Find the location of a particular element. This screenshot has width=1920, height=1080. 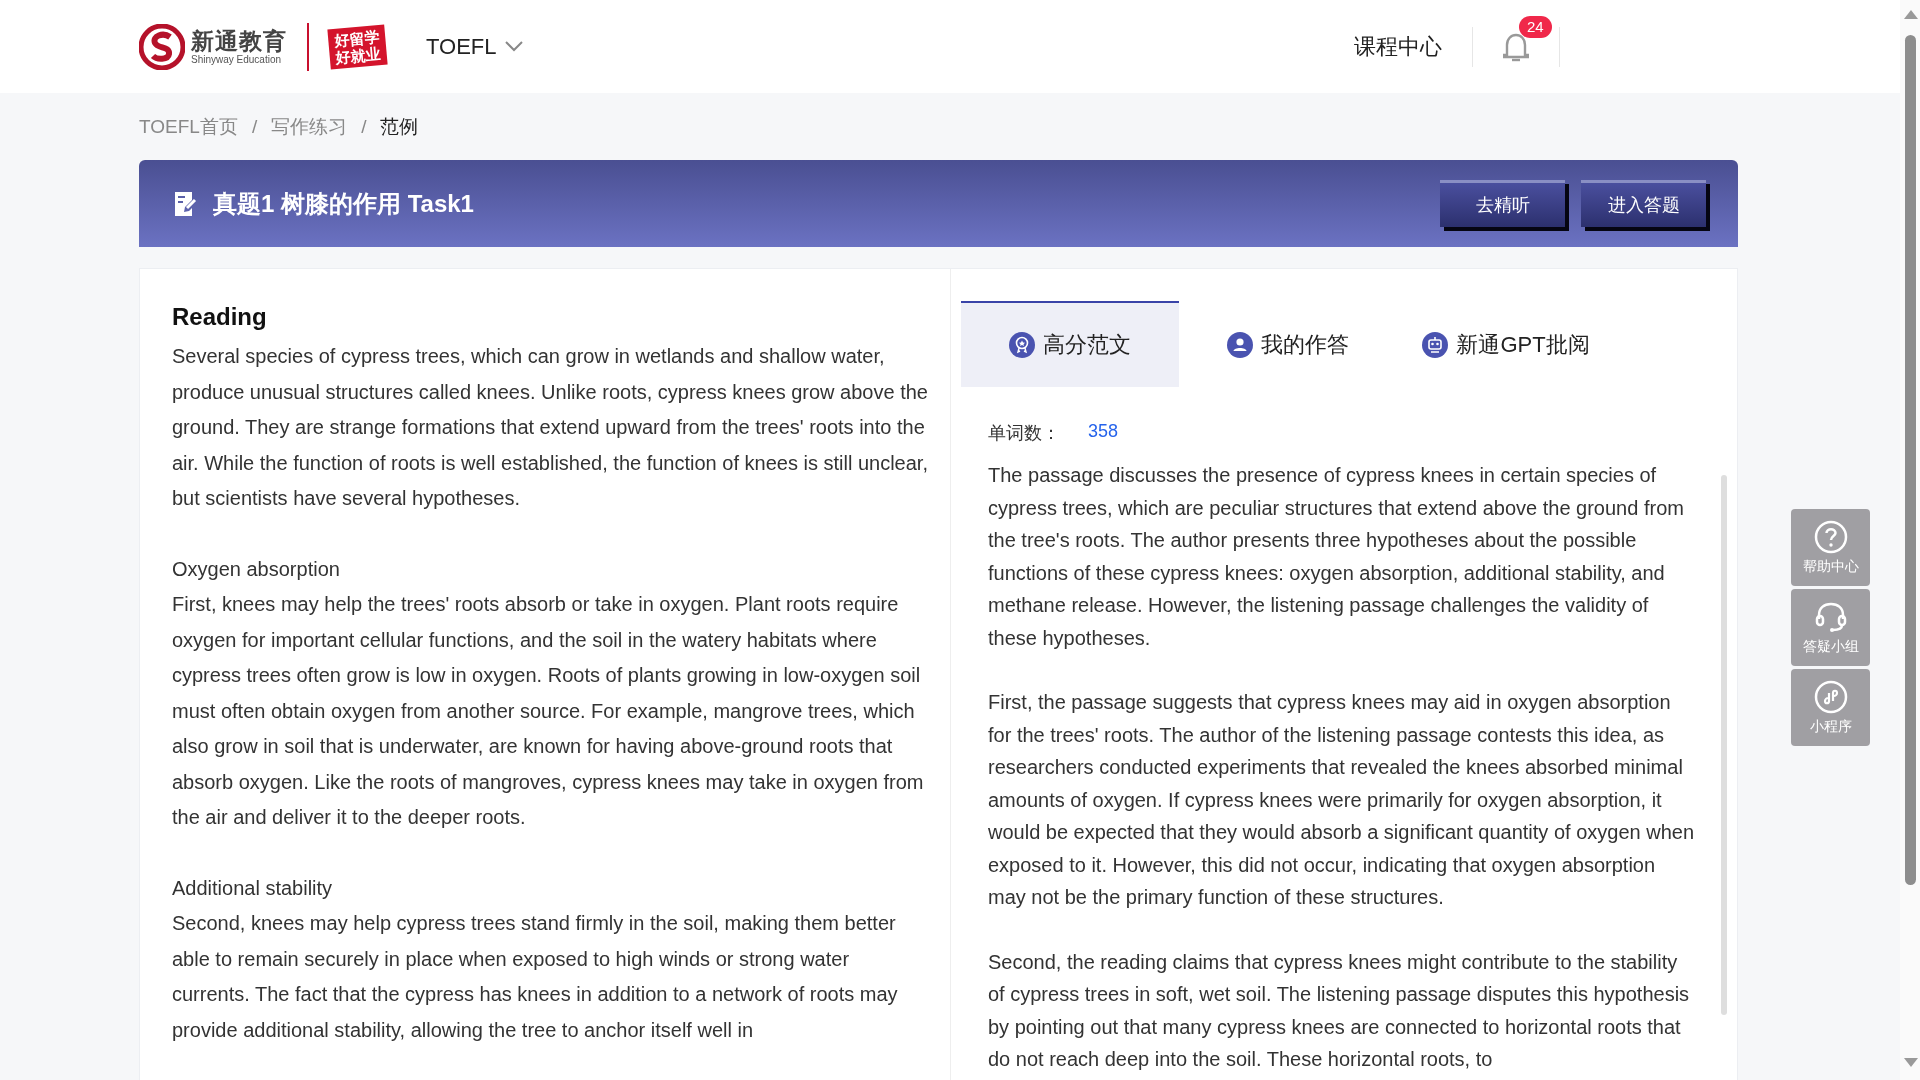

notification-badge: 24 is located at coordinates (1535, 26).